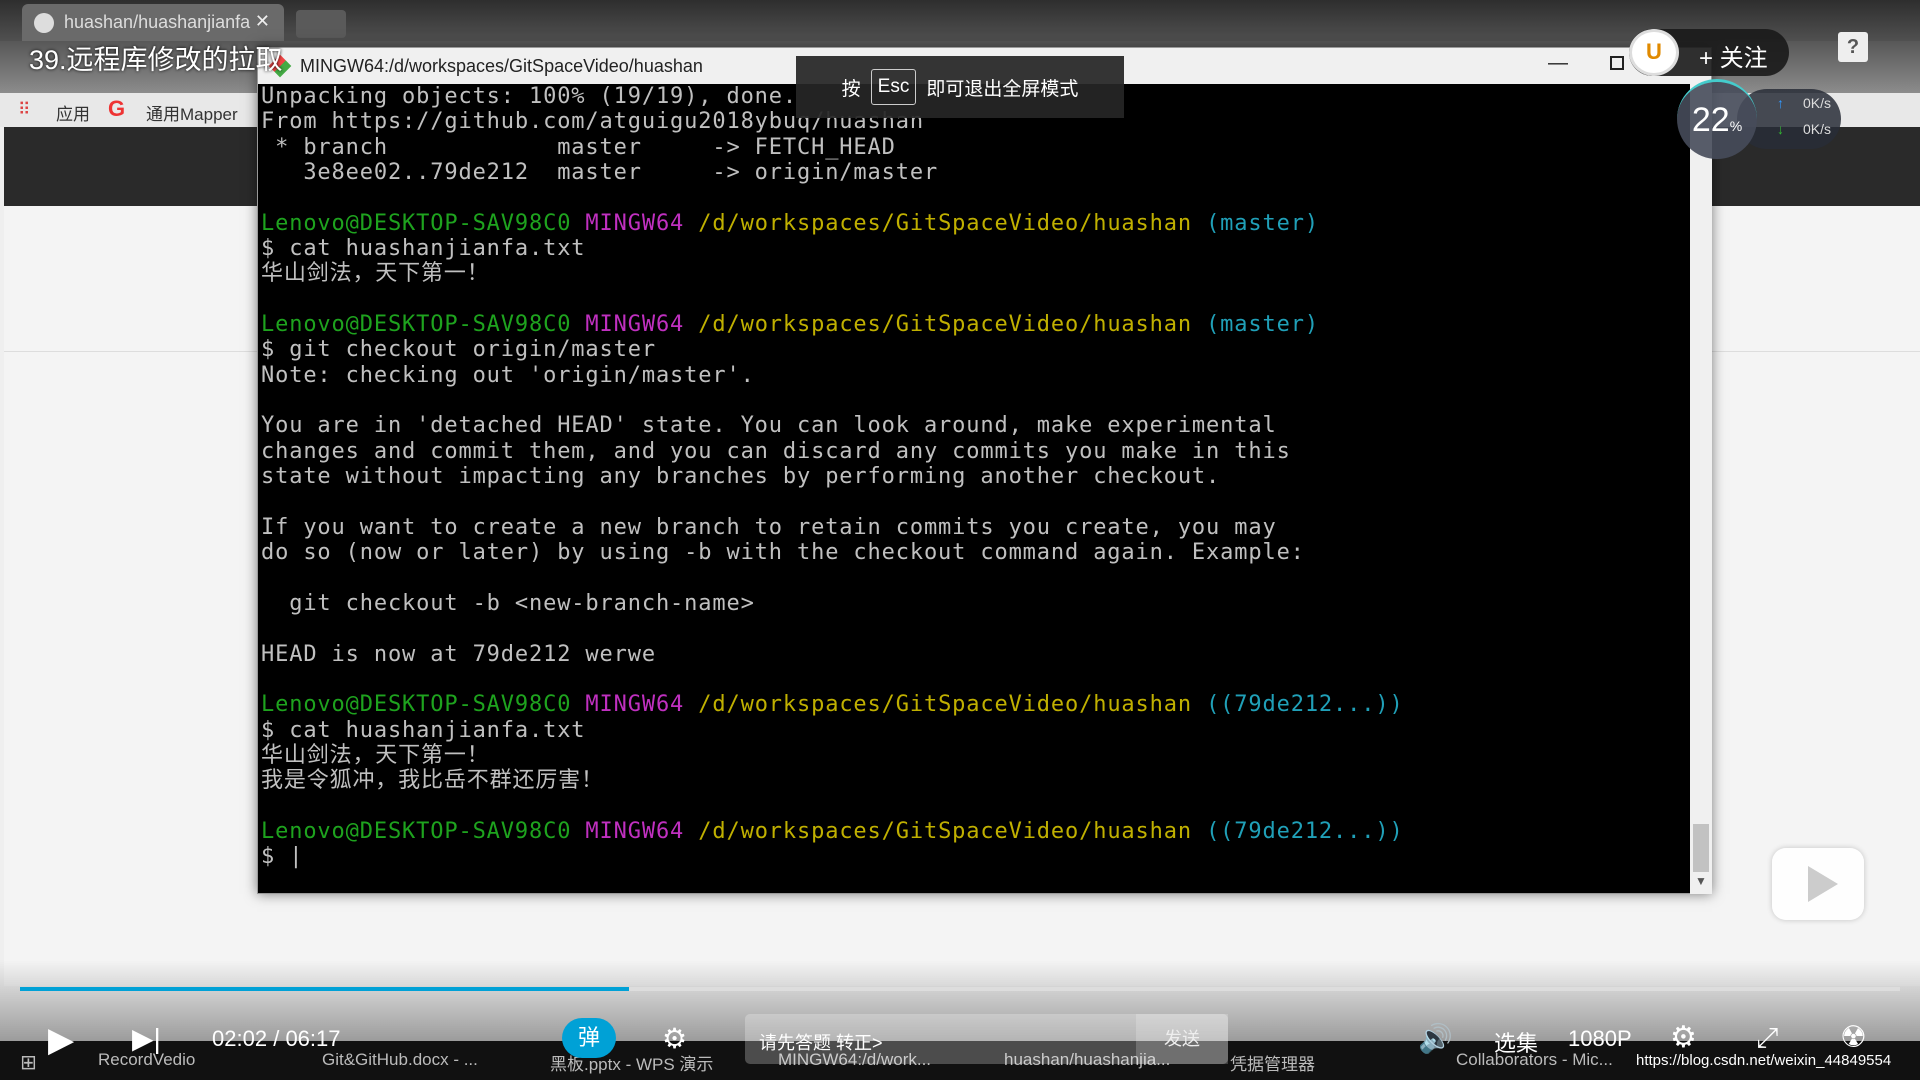 This screenshot has width=1920, height=1080. I want to click on g-icon: G, so click(117, 108).